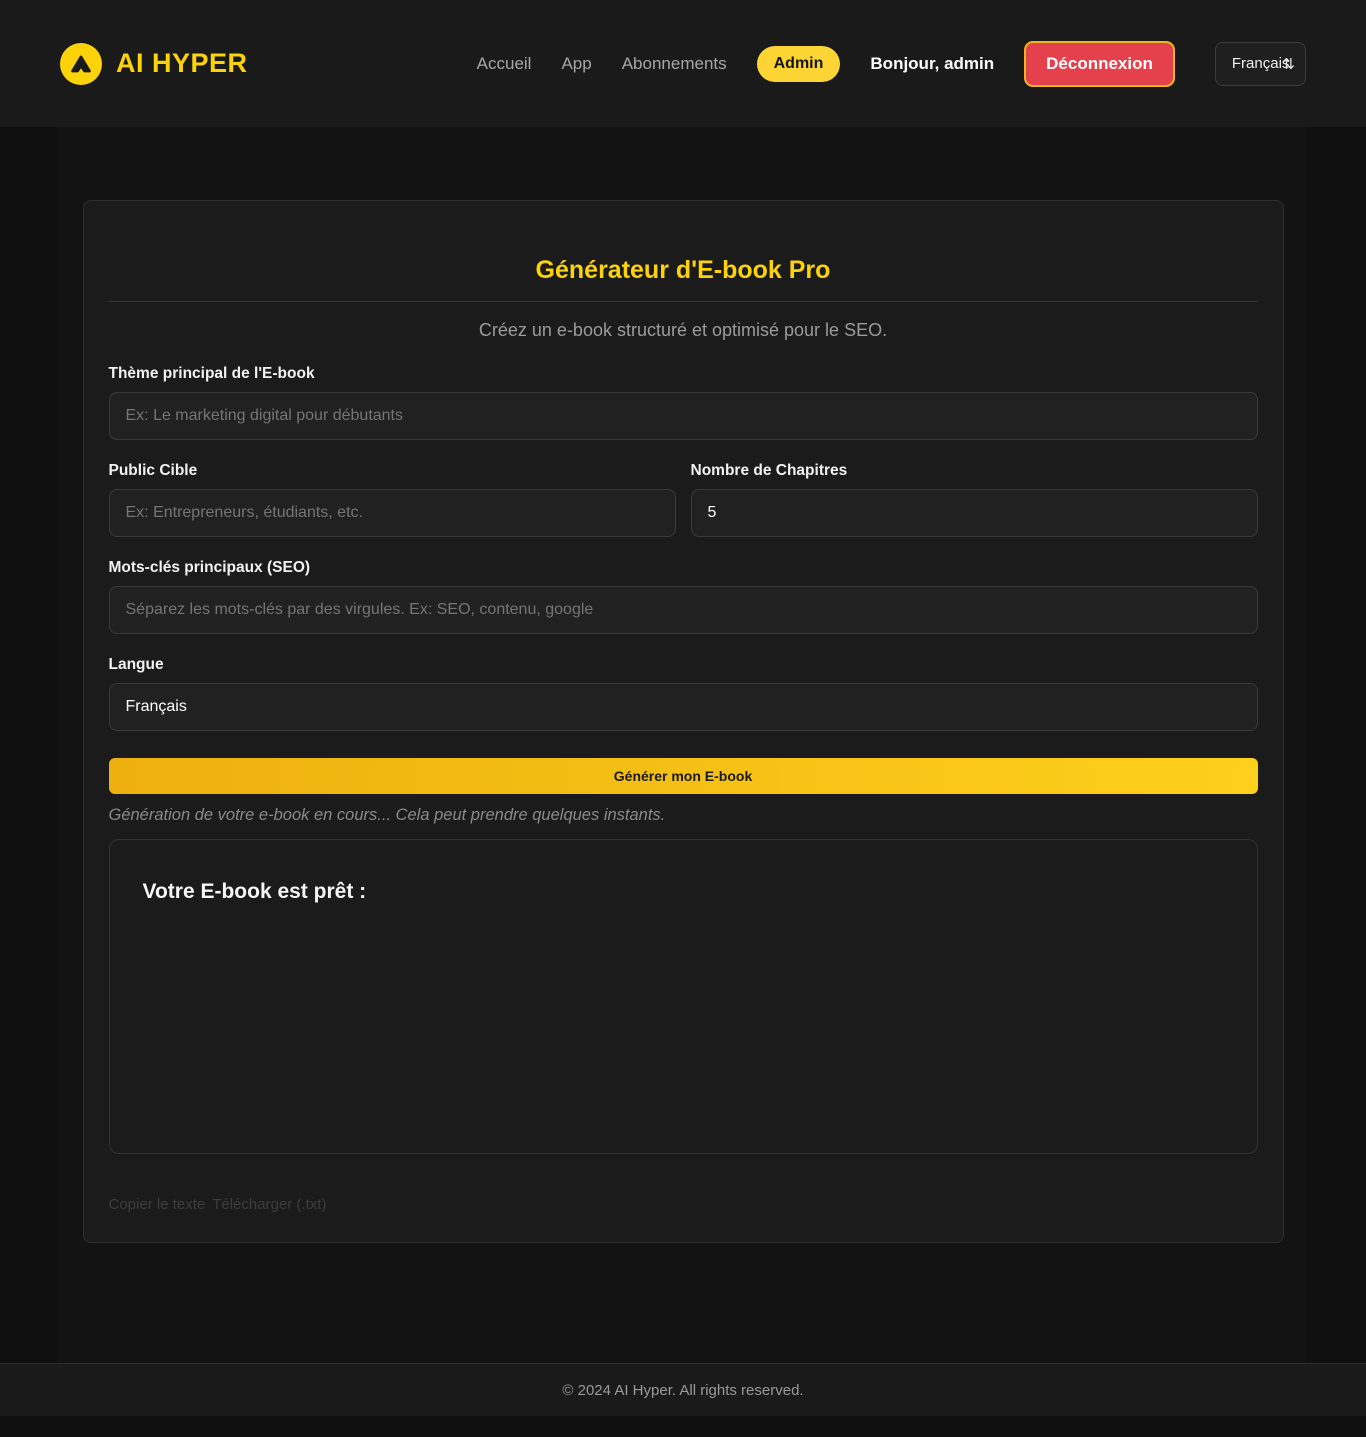 Image resolution: width=1366 pixels, height=1437 pixels. Describe the element at coordinates (182, 63) in the screenshot. I see `brand-name: AI HYPER` at that location.